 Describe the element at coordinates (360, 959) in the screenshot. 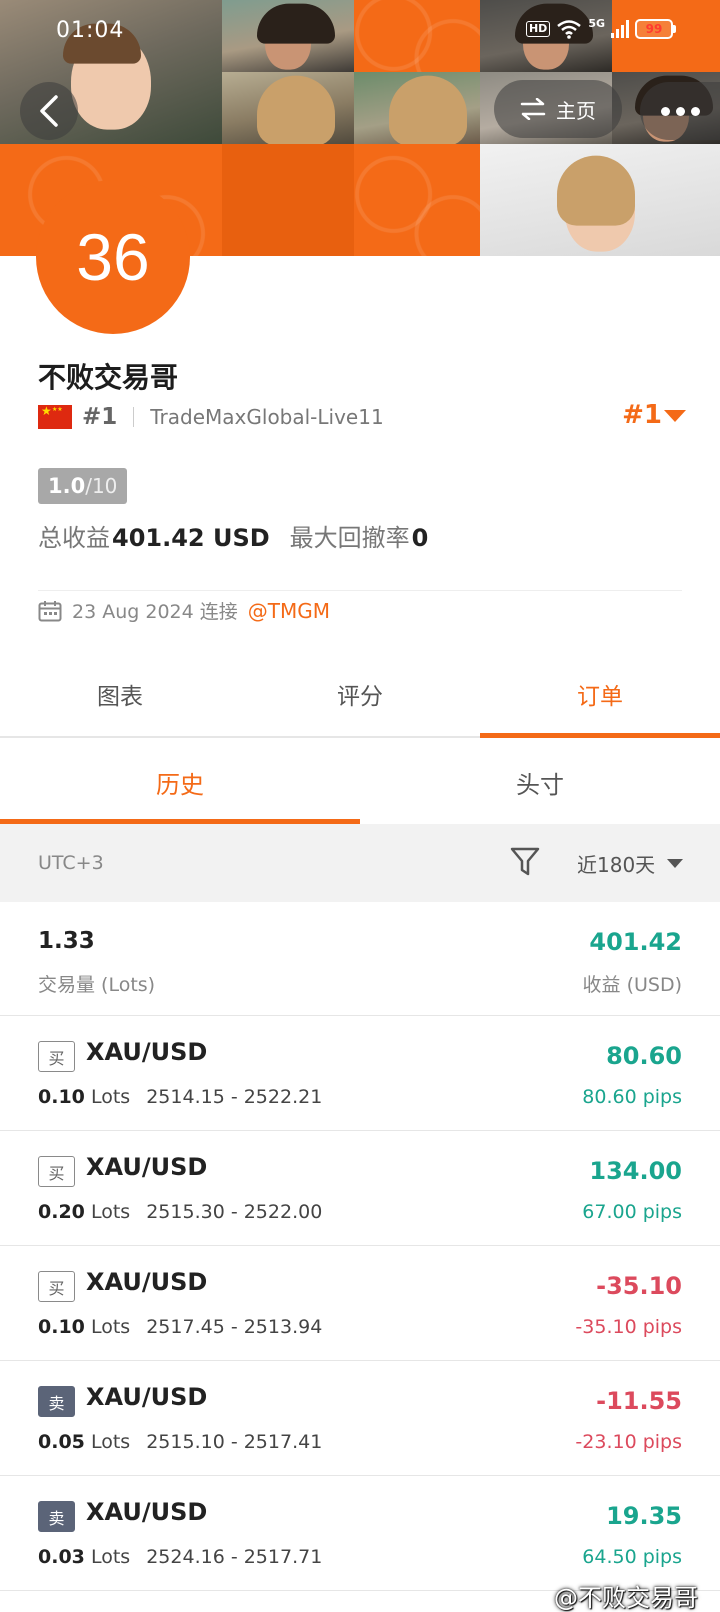

I see `orders-summary: 1.33 交易量 (Lots) 401.42 收益 (USD)` at that location.